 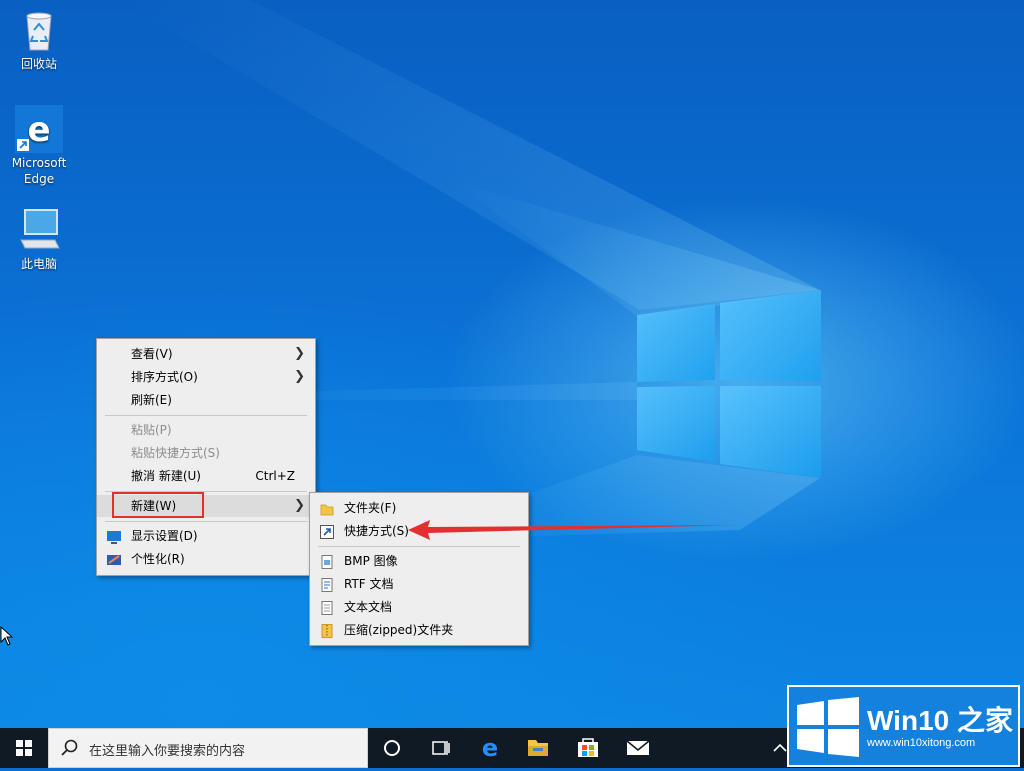 What do you see at coordinates (376, 531) in the screenshot?
I see `menu-item-label: 快捷方式(S)` at bounding box center [376, 531].